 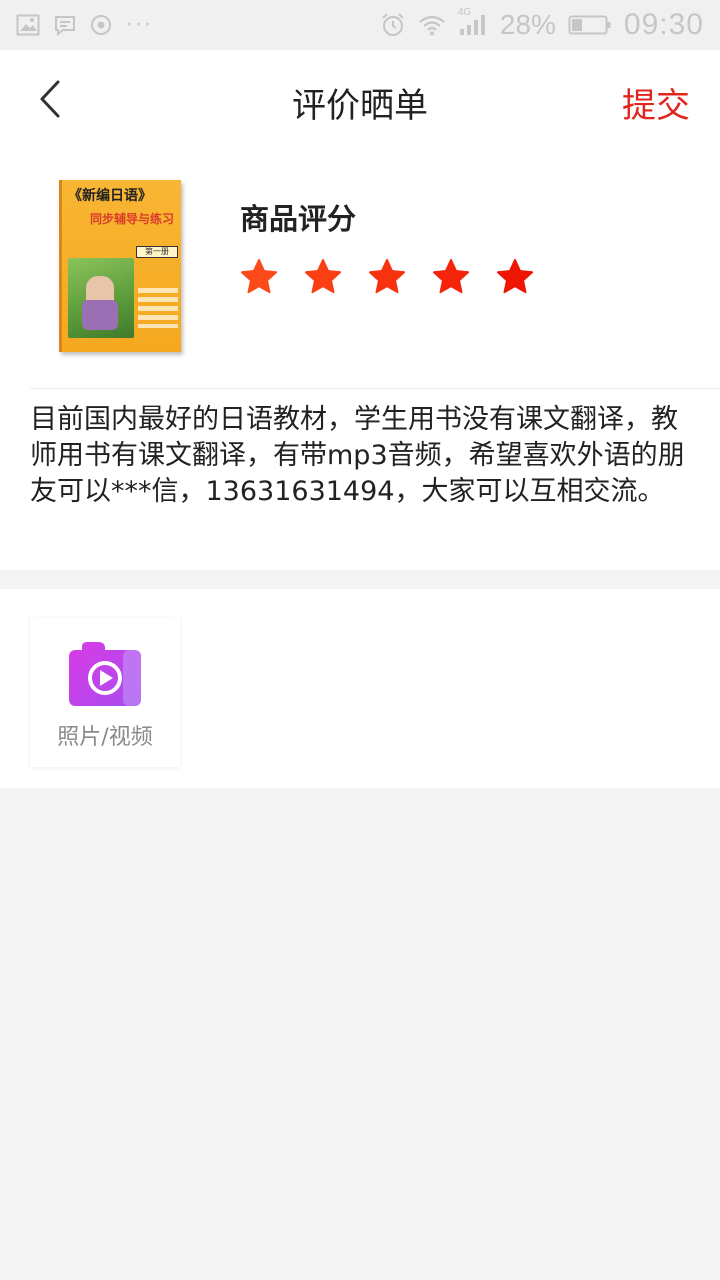 What do you see at coordinates (132, 219) in the screenshot?
I see `product-cover-subtitle: 同步辅导与练习` at bounding box center [132, 219].